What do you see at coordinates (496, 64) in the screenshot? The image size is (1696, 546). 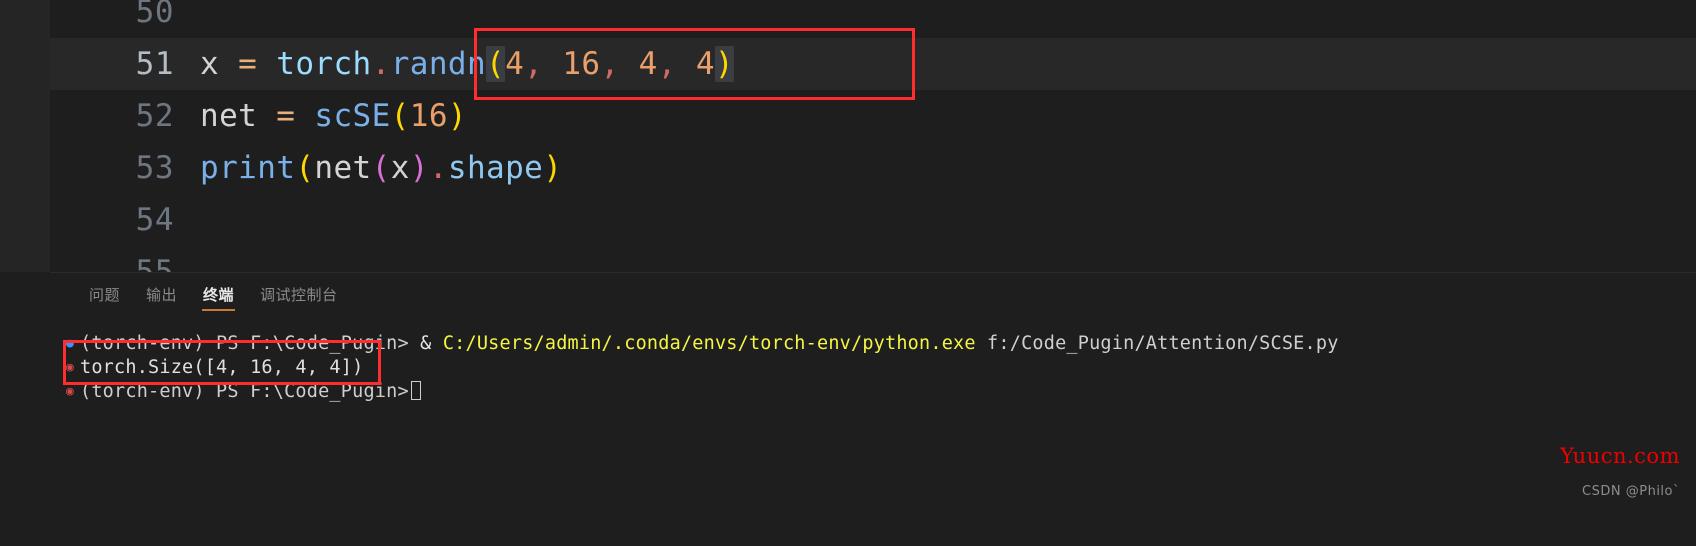 I see `token-open-paren-highlighted: (` at bounding box center [496, 64].